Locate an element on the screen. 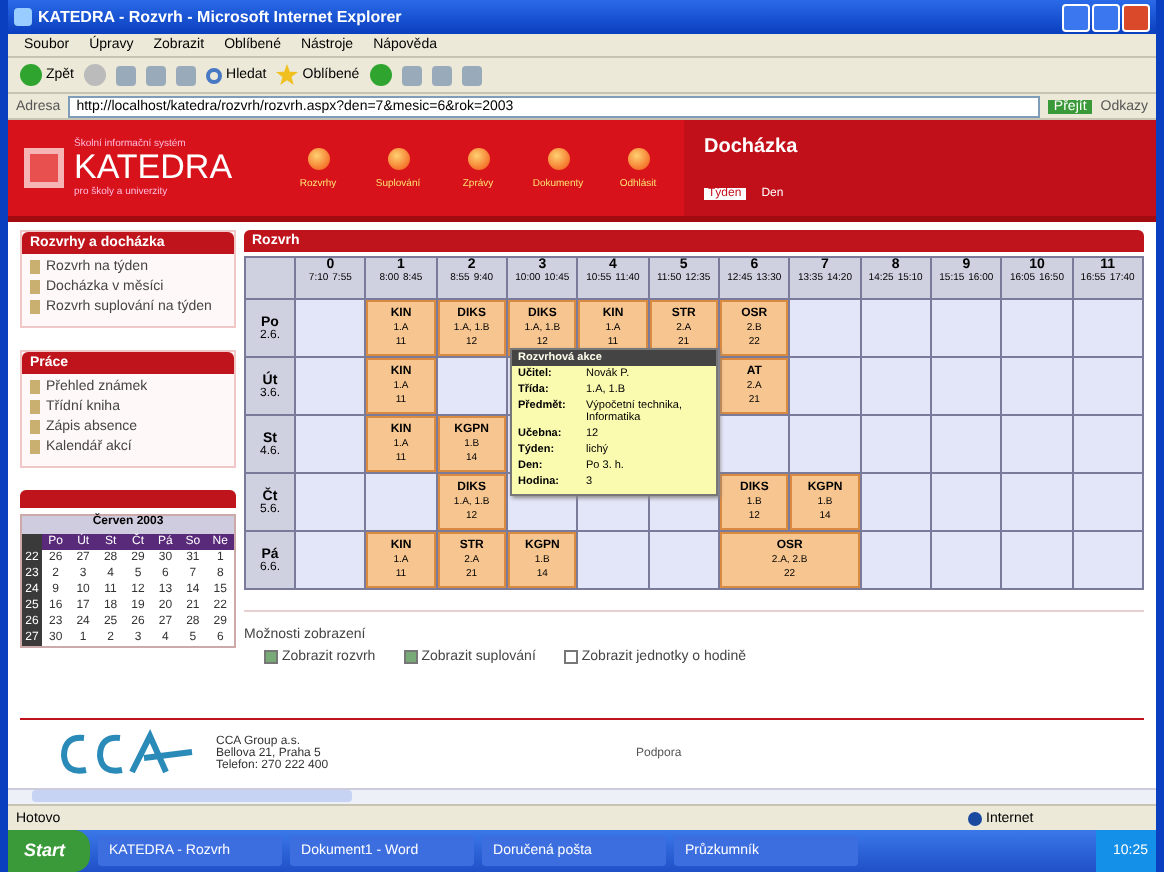 The image size is (1164, 872). logo-icon is located at coordinates (44, 168).